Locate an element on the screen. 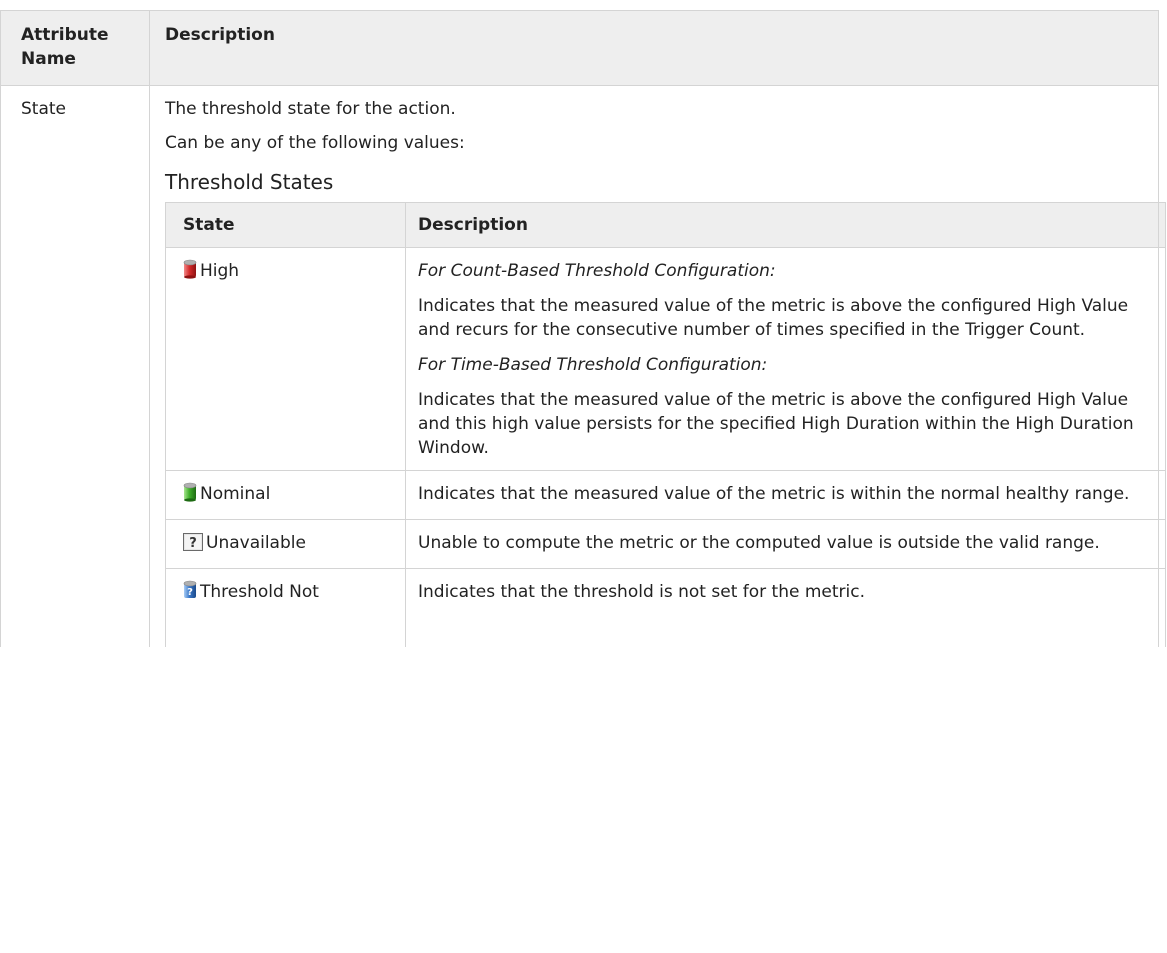  count-based-heading: For Count-Based Threshold Configuration: is located at coordinates (597, 271).